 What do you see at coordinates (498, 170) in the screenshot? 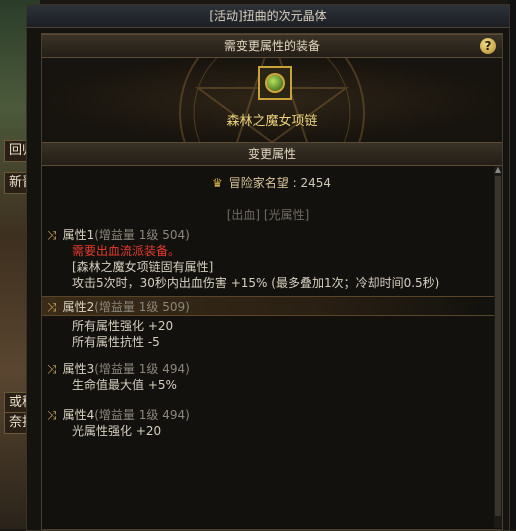
I see `scroll-up-icon: ▲` at bounding box center [498, 170].